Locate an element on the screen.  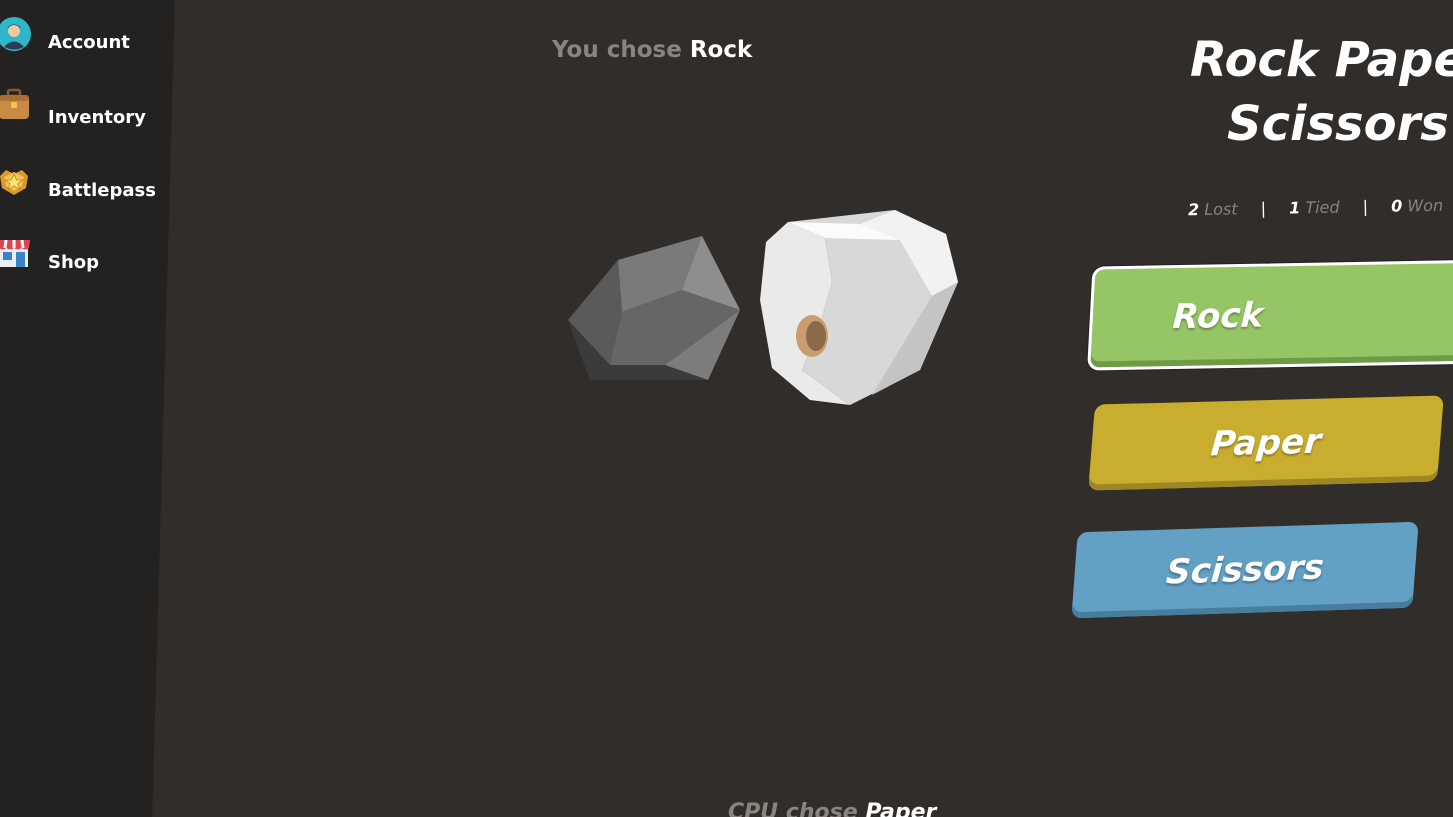
paper-button: Paper is located at coordinates (1266, 443).